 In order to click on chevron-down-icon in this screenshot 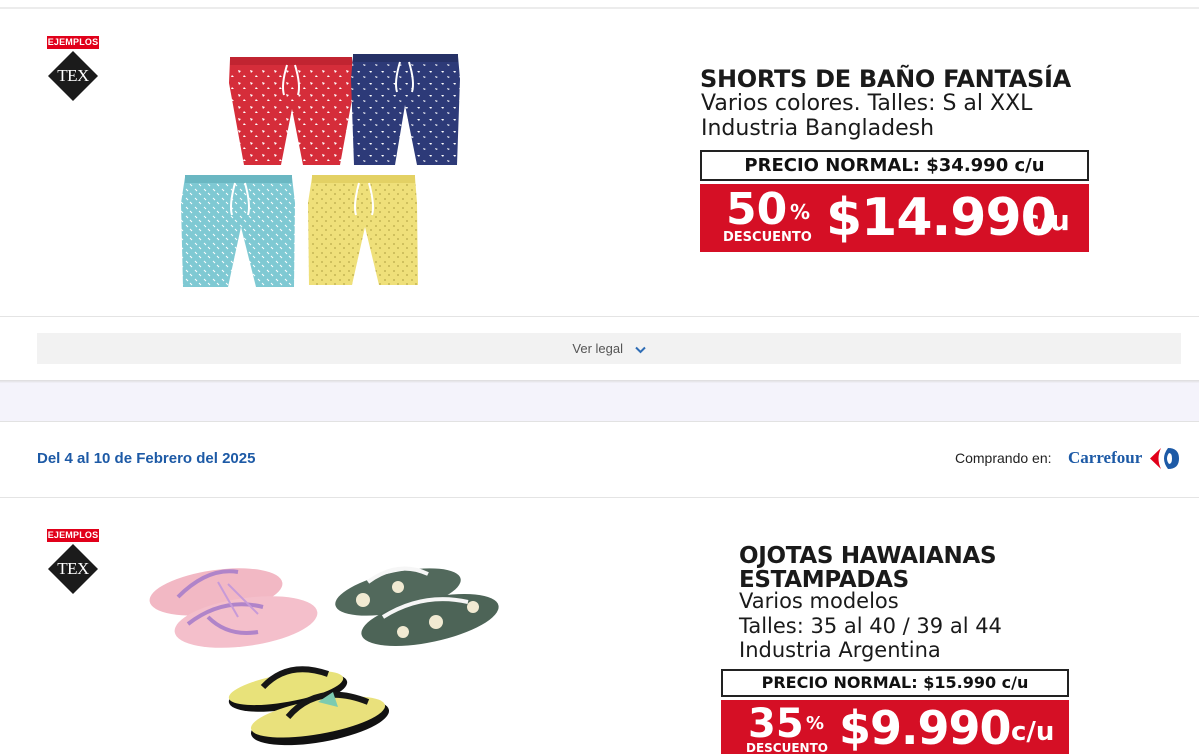, I will do `click(640, 349)`.